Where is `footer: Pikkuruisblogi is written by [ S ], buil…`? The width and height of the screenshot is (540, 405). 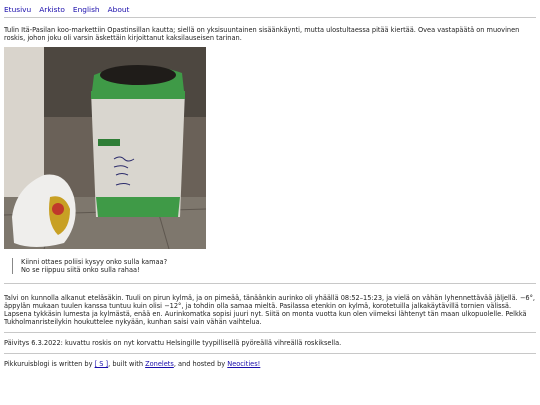
footer: Pikkuruisblogi is written by [ S ], buil… is located at coordinates (270, 364).